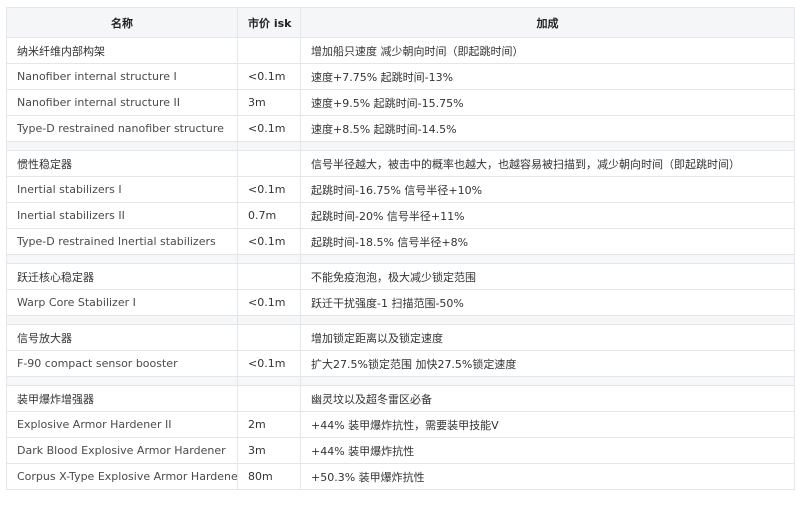 The height and width of the screenshot is (518, 800). What do you see at coordinates (547, 476) in the screenshot?
I see `item-bonus: +50.3% 装甲爆炸抗性` at bounding box center [547, 476].